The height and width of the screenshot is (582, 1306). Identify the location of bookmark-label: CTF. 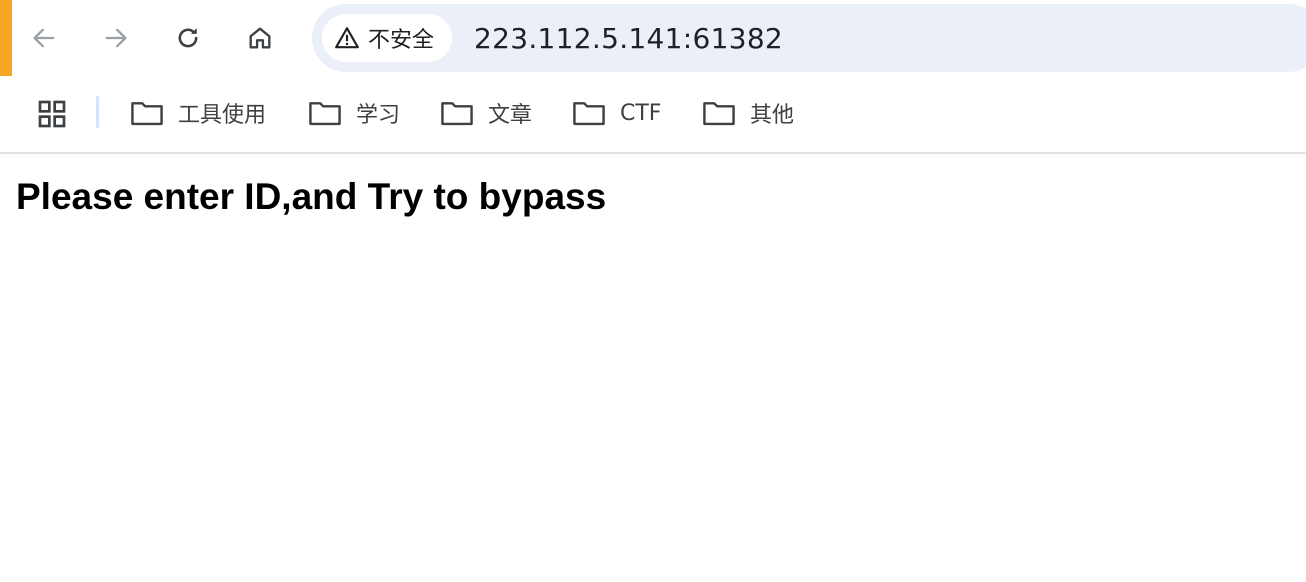
(641, 113).